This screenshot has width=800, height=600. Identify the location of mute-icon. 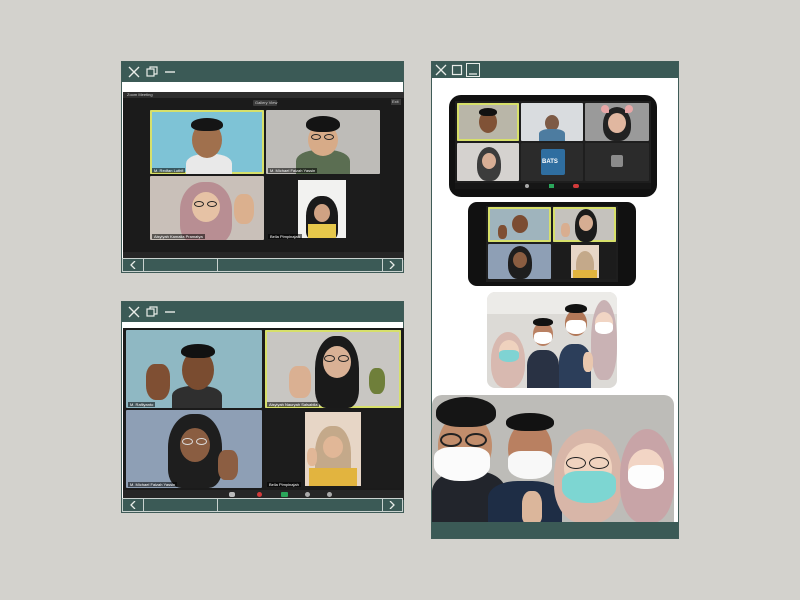
(527, 186).